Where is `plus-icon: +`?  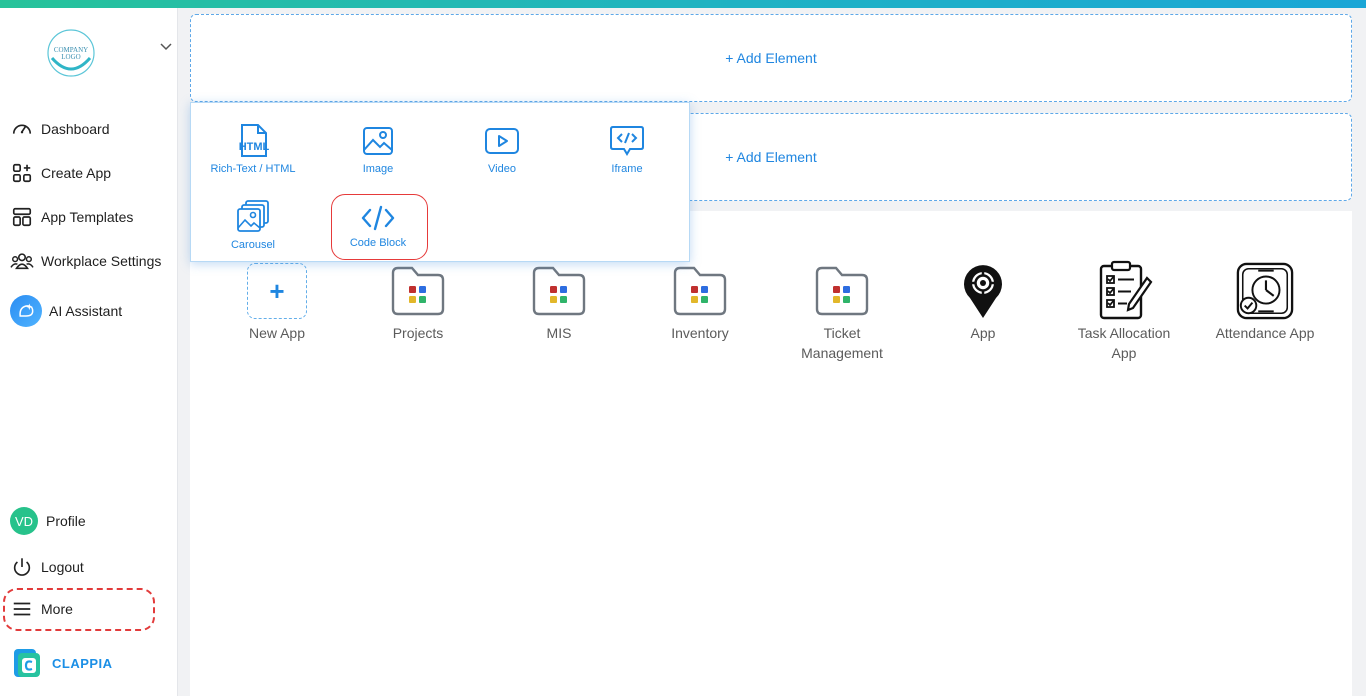 plus-icon: + is located at coordinates (277, 291).